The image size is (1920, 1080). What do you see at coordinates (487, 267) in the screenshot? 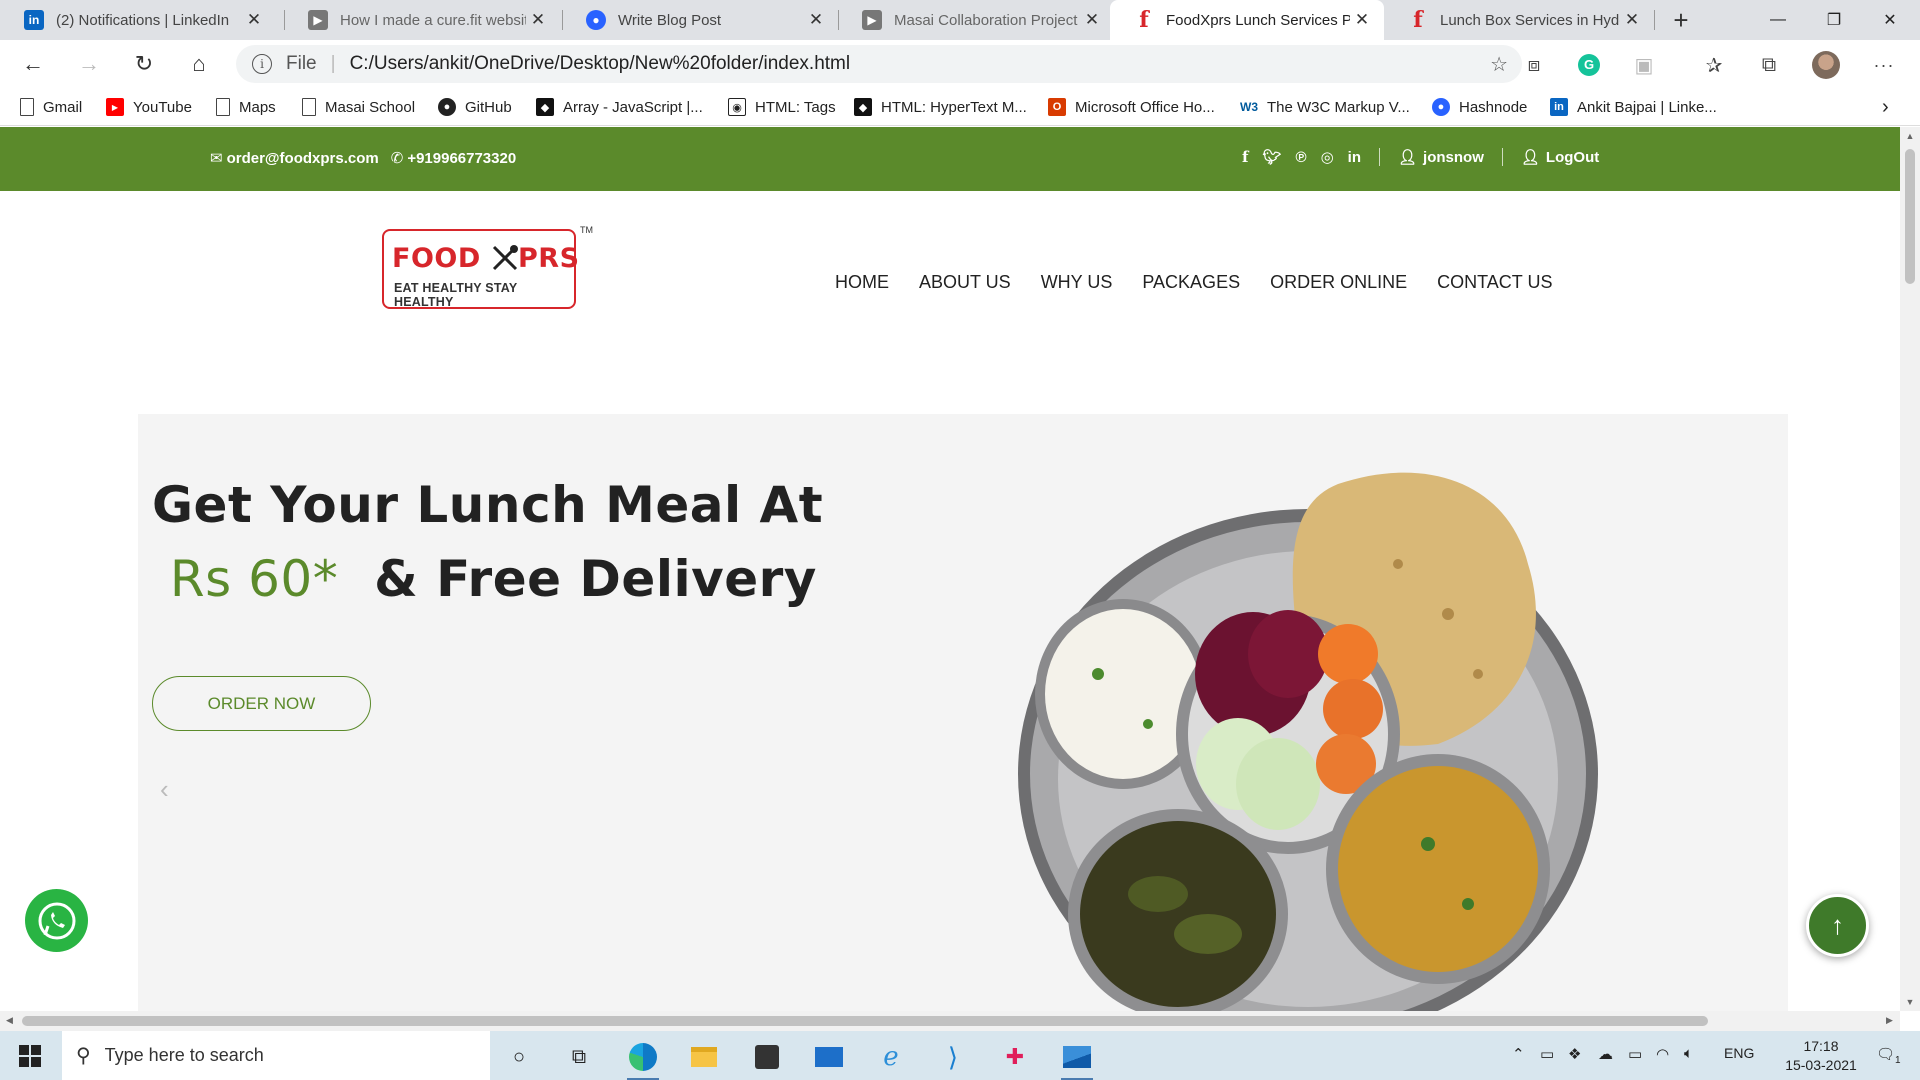
I see `site-logo: FOOD PRS EAT HEALTHY STAY HEALTHY TM` at bounding box center [487, 267].